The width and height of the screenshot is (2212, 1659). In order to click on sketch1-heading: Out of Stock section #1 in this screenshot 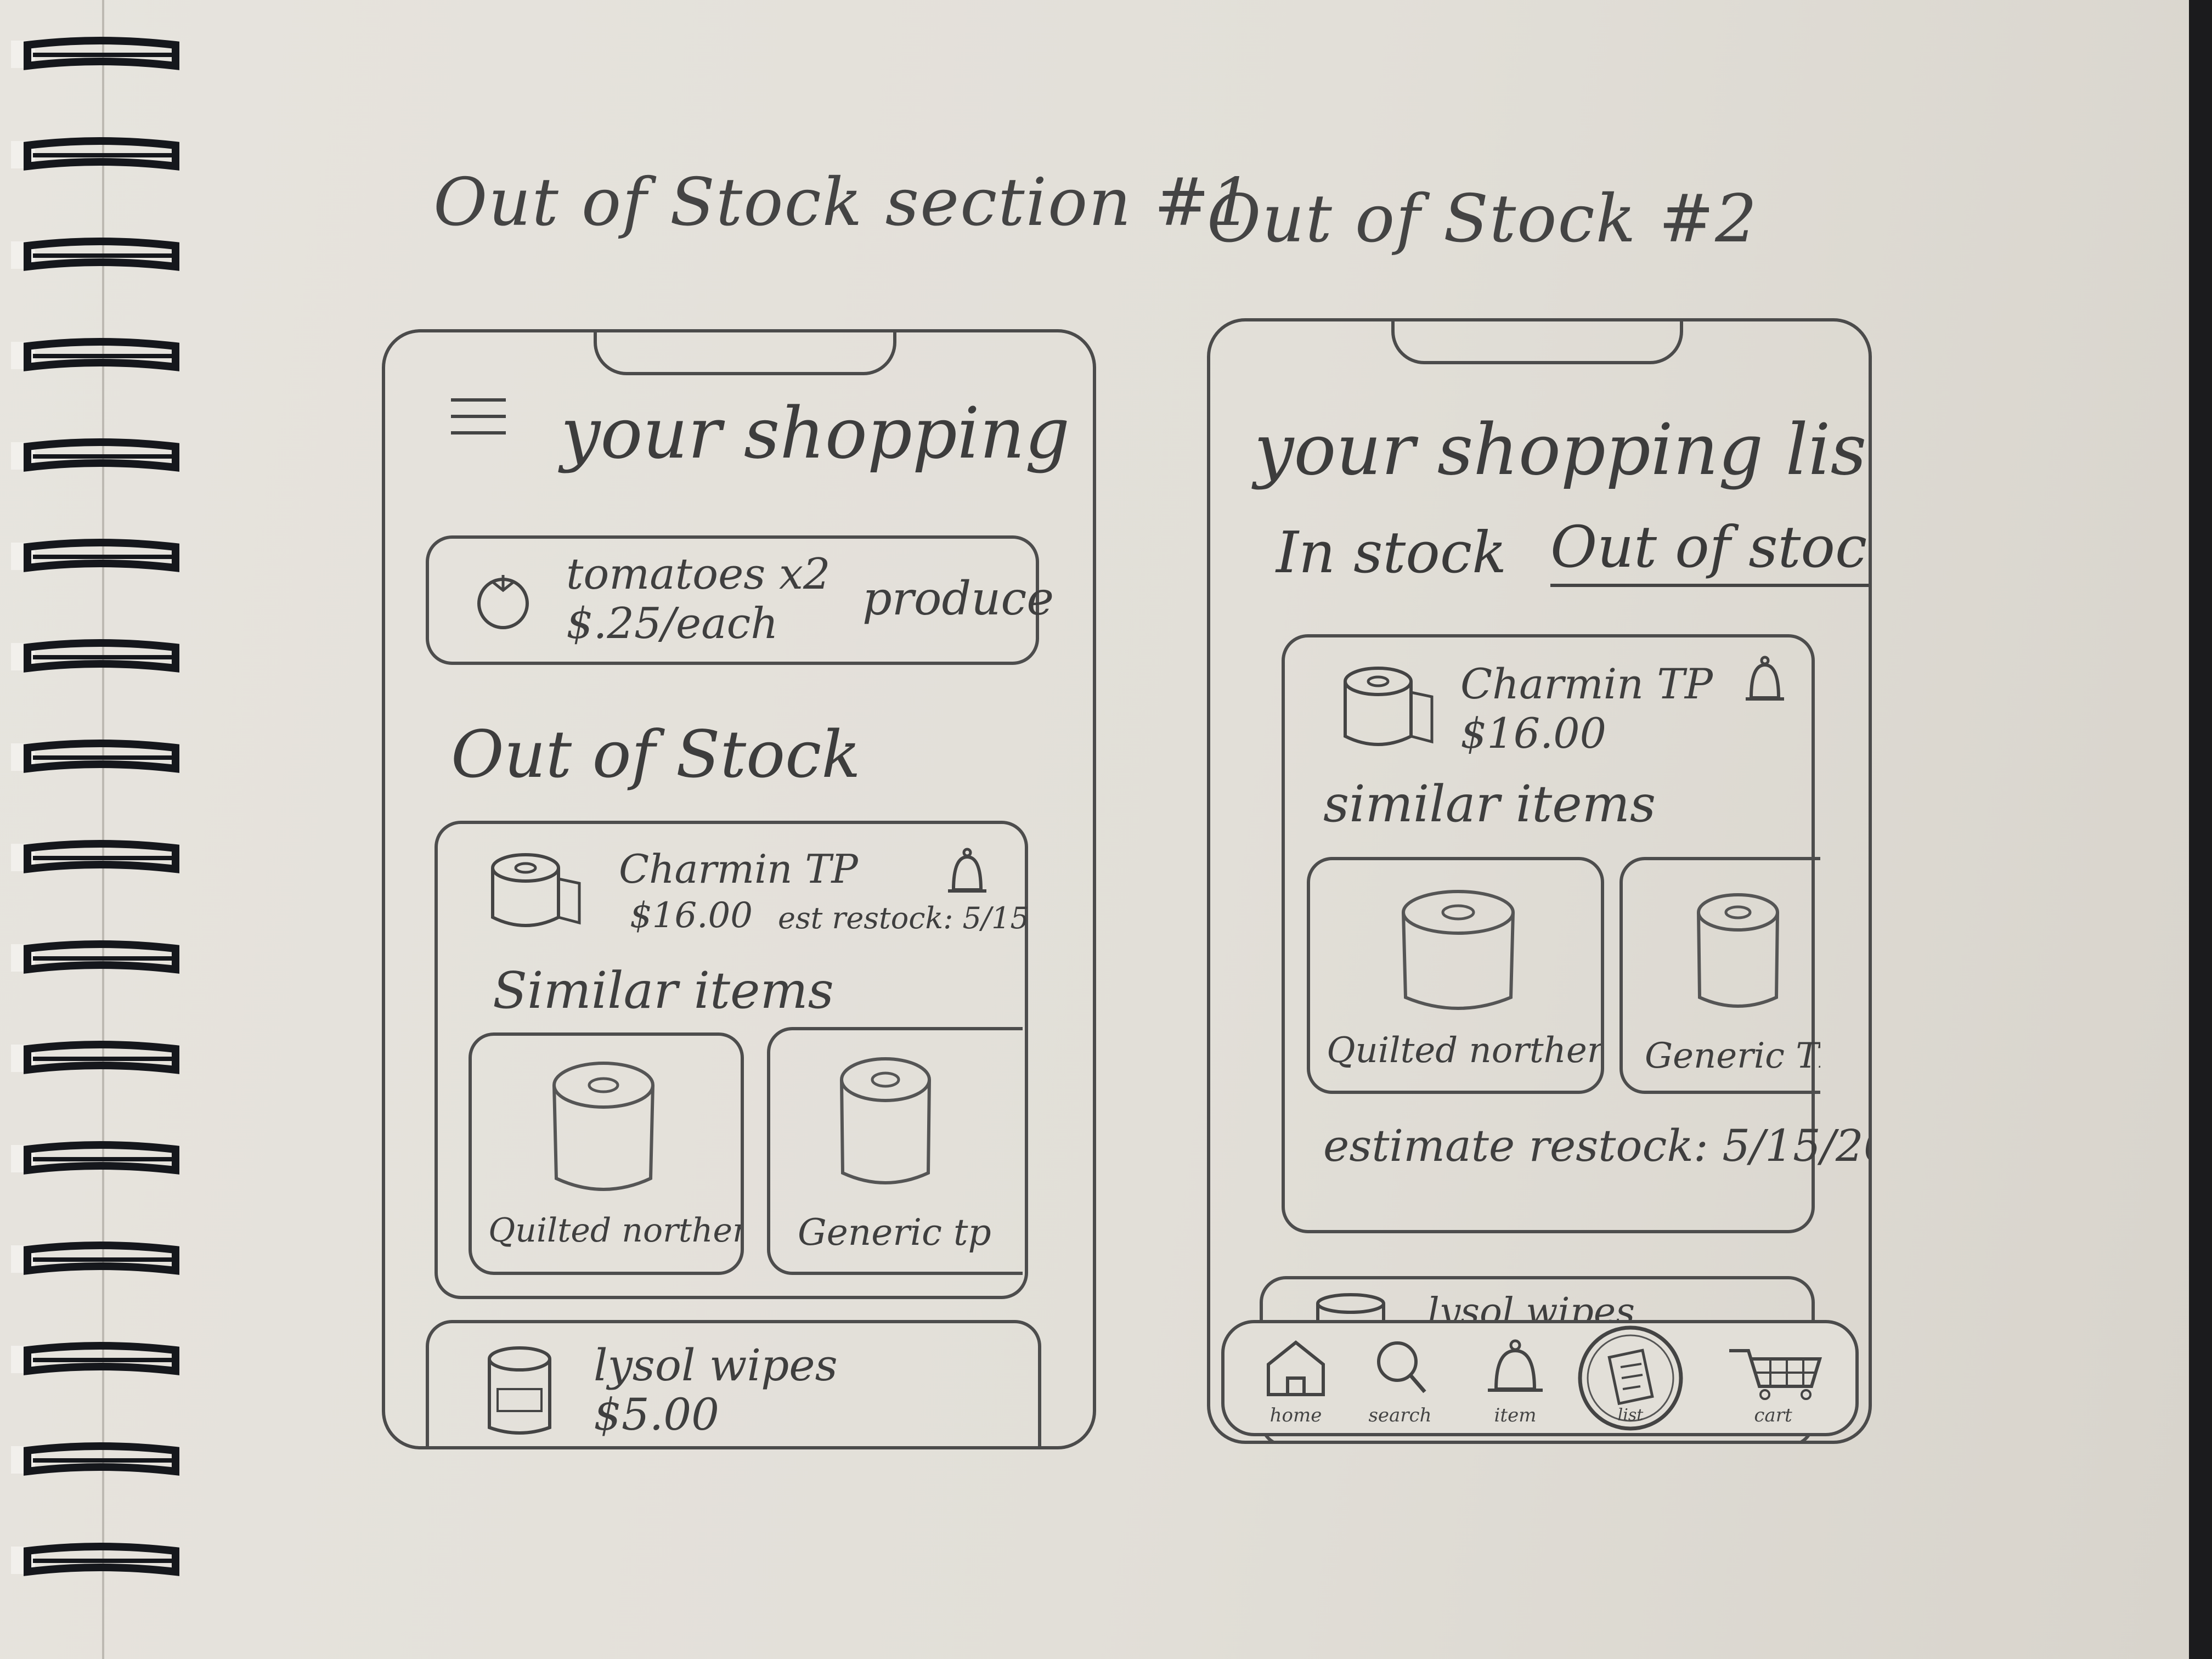, I will do `click(844, 203)`.